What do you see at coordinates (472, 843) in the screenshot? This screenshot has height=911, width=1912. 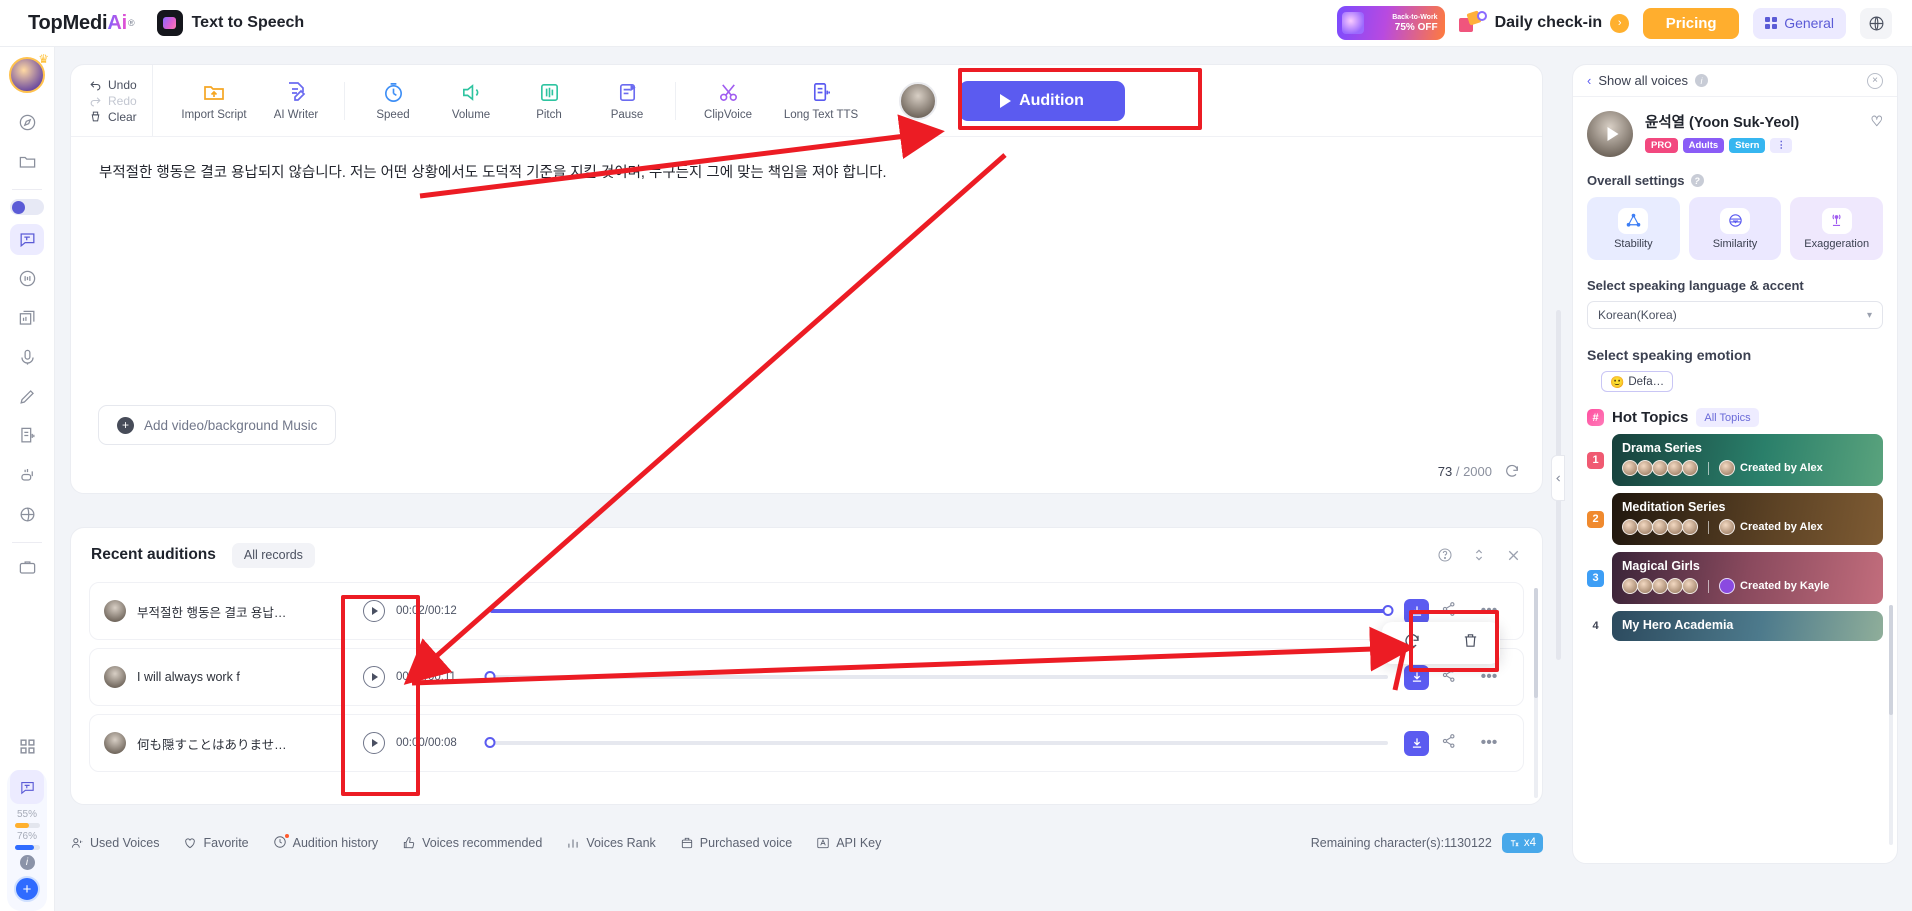 I see `bottom-item-voices-recommended: Voices recommended` at bounding box center [472, 843].